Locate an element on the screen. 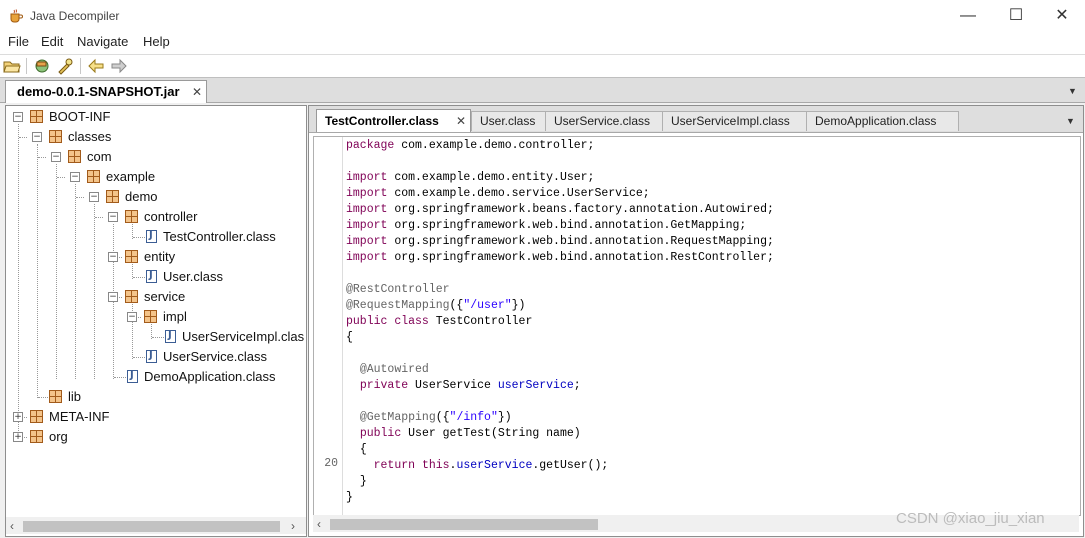 This screenshot has height=538, width=1085. tab-label: User.class is located at coordinates (508, 121).